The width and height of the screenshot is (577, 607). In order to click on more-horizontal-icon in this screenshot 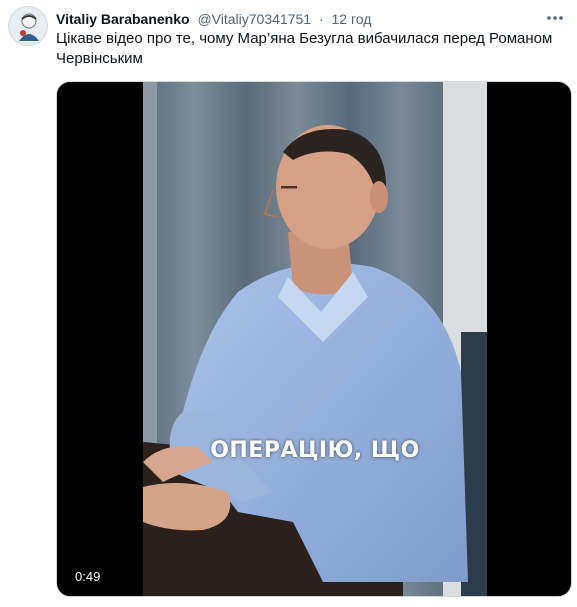, I will do `click(555, 18)`.